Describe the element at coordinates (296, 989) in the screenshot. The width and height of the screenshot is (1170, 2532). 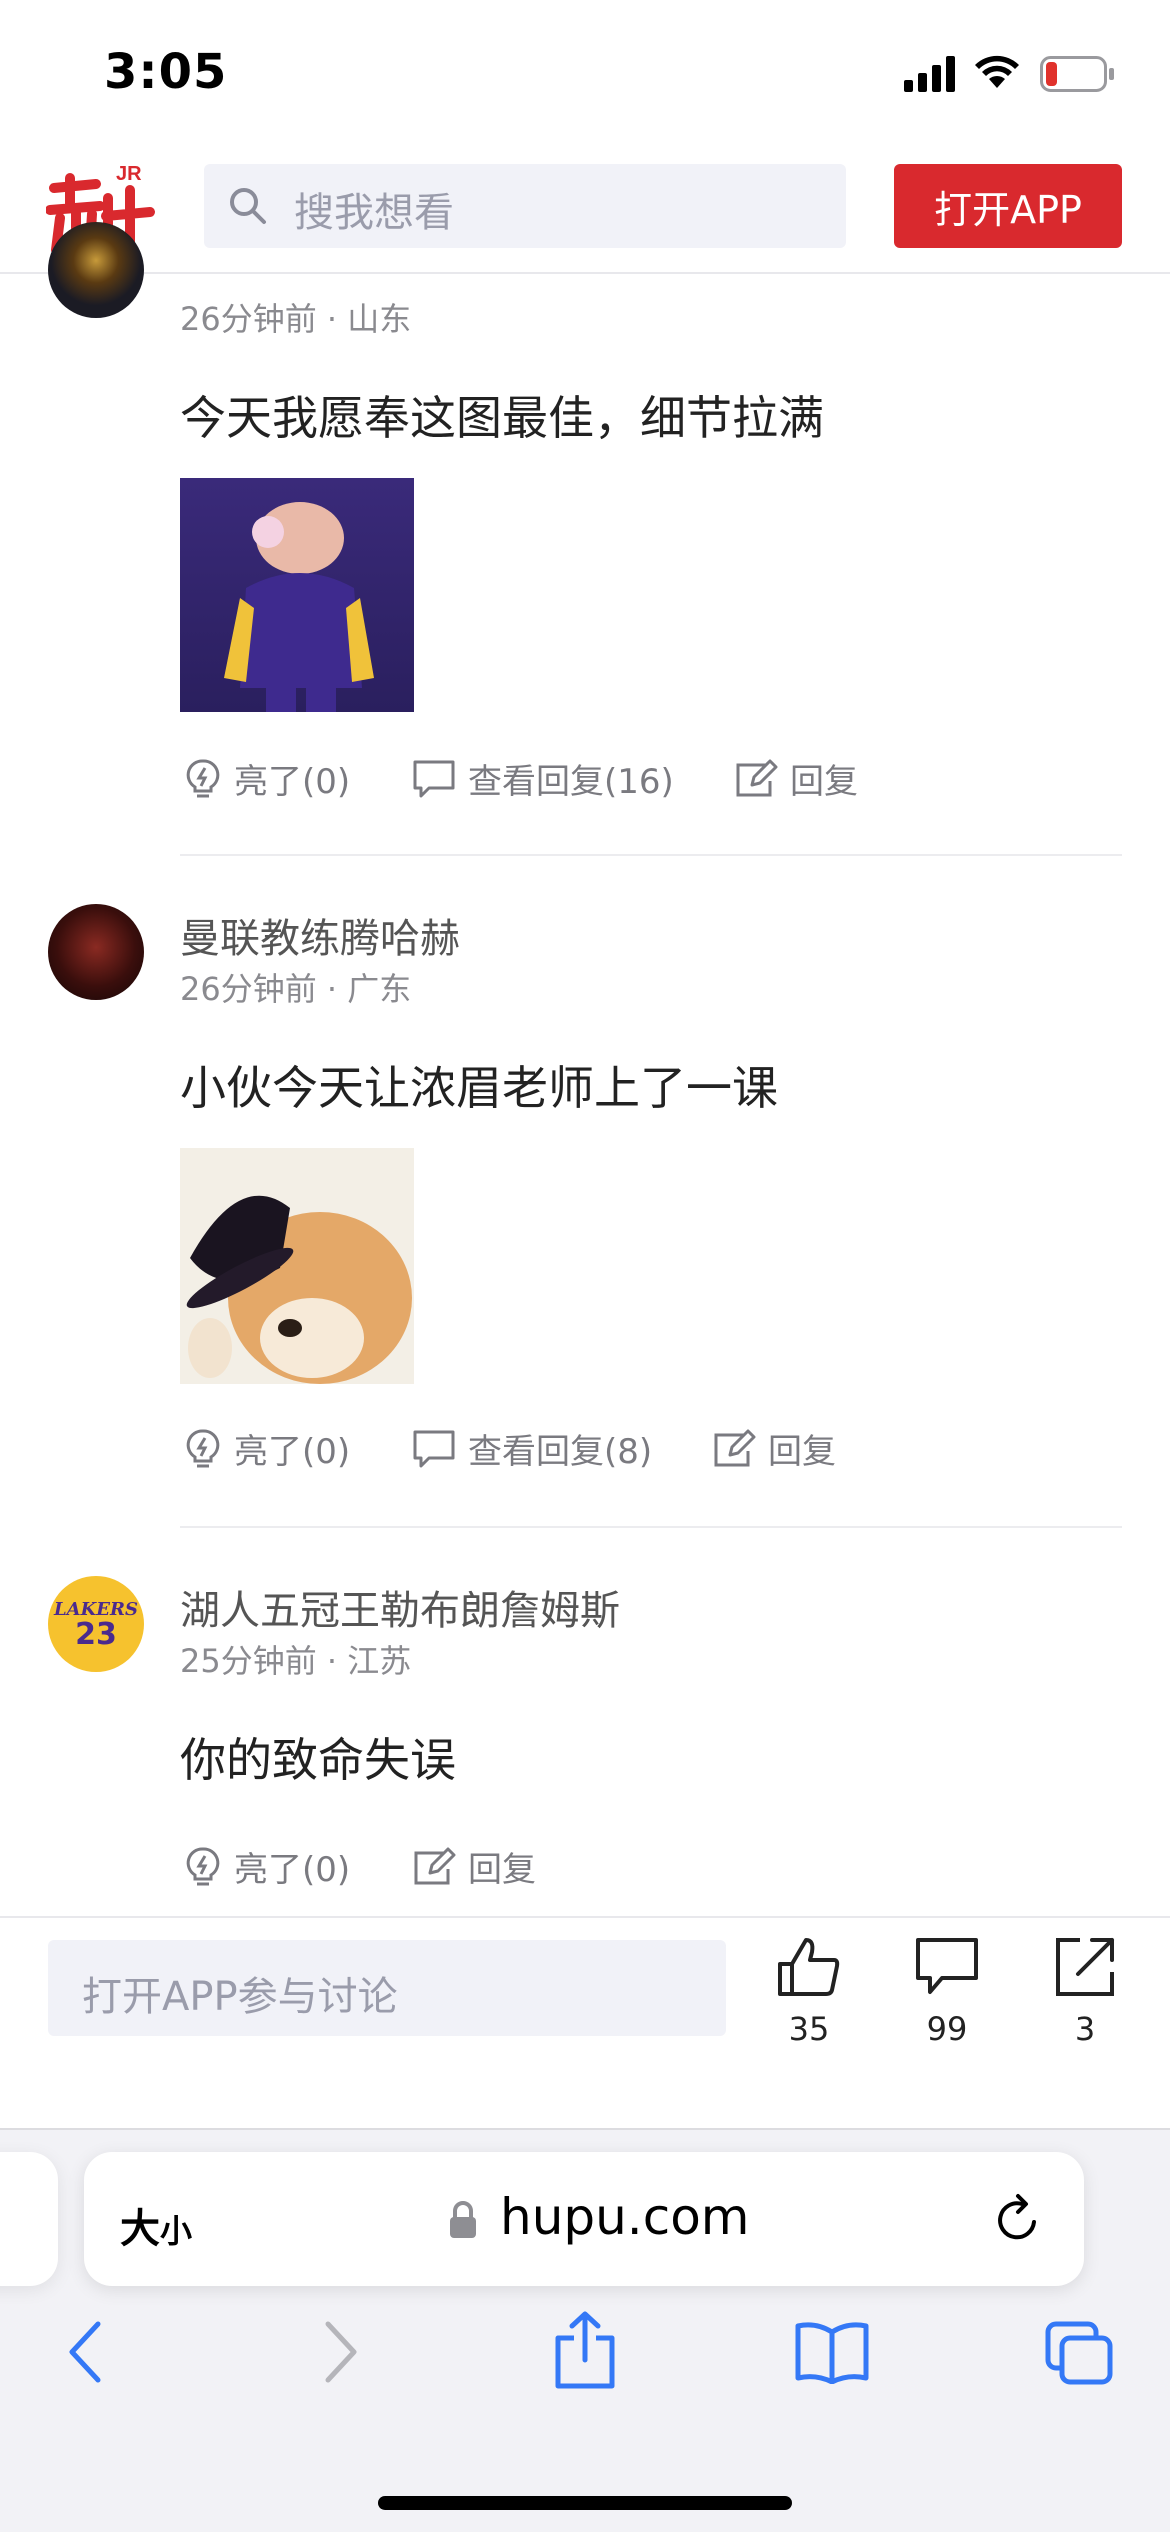
I see `comment-meta: 26分钟前 · 广东` at that location.